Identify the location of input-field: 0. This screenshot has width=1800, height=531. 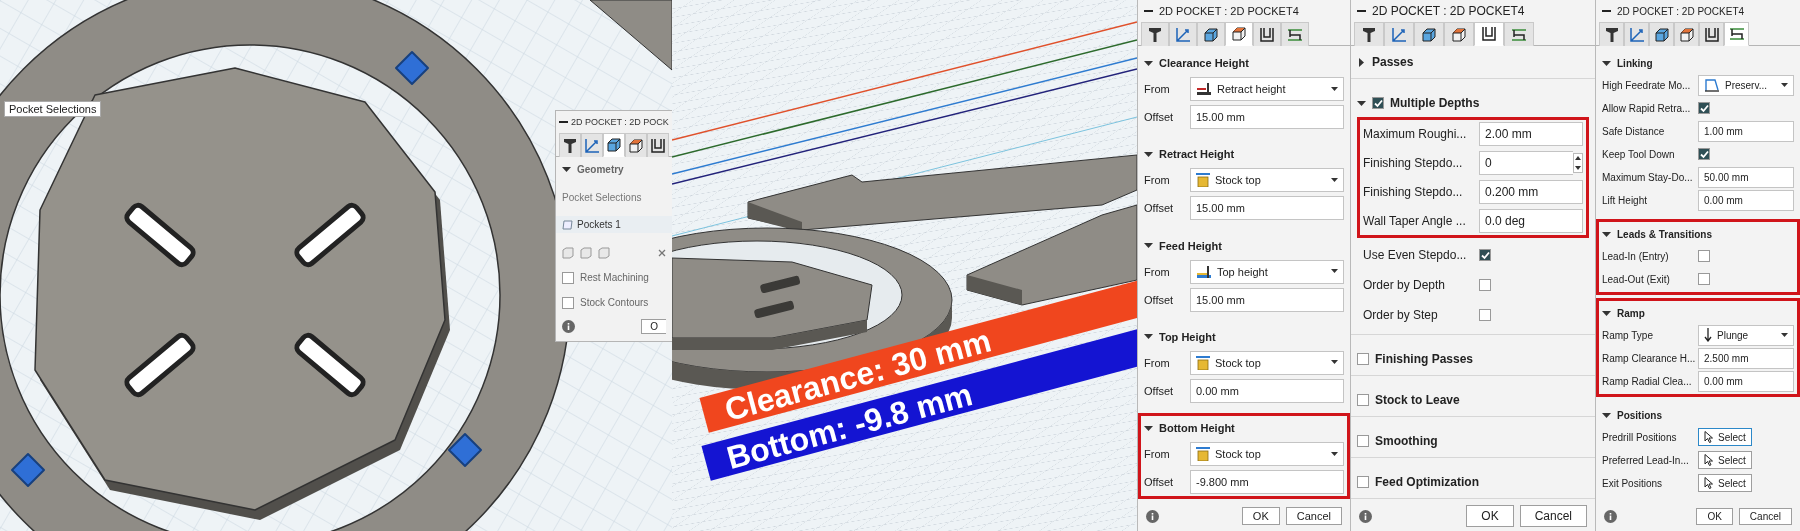
(1526, 163).